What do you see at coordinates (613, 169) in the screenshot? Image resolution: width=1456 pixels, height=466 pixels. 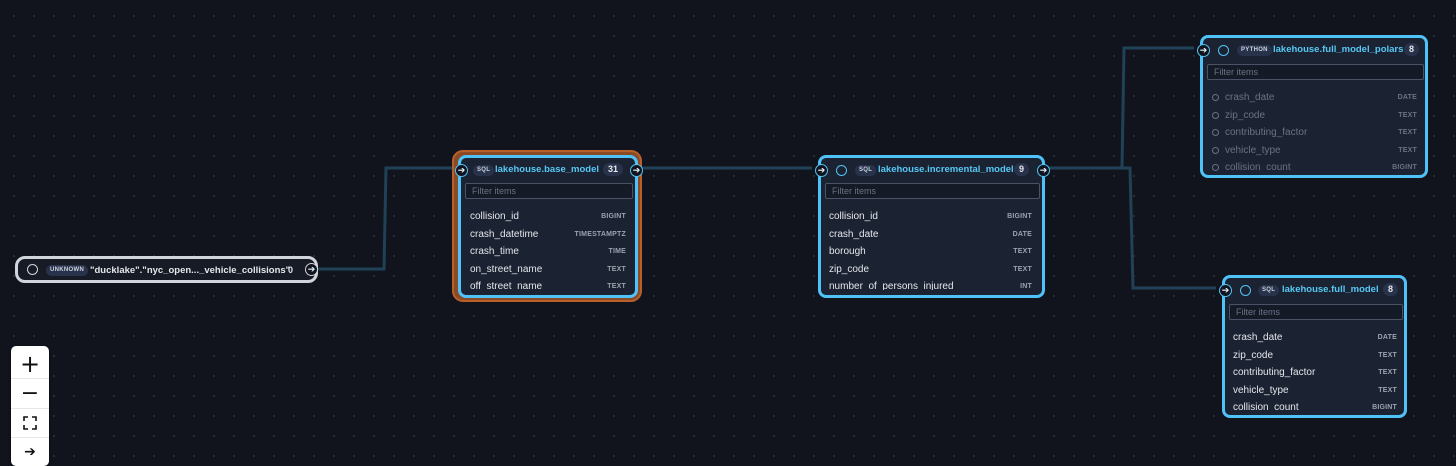 I see `base-count: 31` at bounding box center [613, 169].